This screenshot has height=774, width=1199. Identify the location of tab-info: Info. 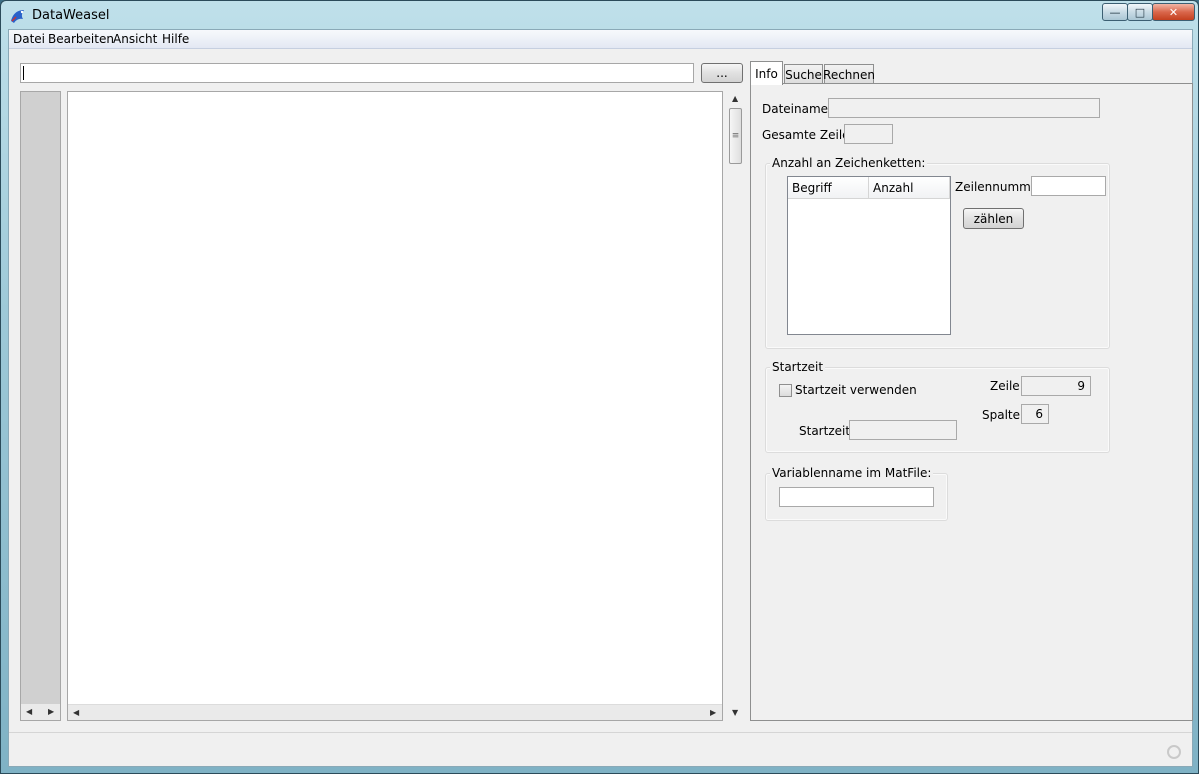
(766, 73).